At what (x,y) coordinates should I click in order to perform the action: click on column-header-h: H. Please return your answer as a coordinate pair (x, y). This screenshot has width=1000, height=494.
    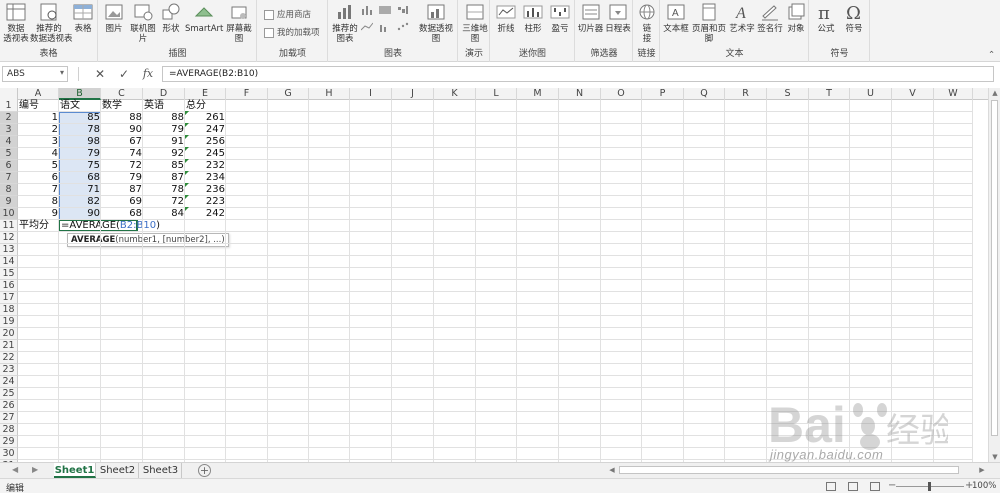
    Looking at the image, I should click on (329, 94).